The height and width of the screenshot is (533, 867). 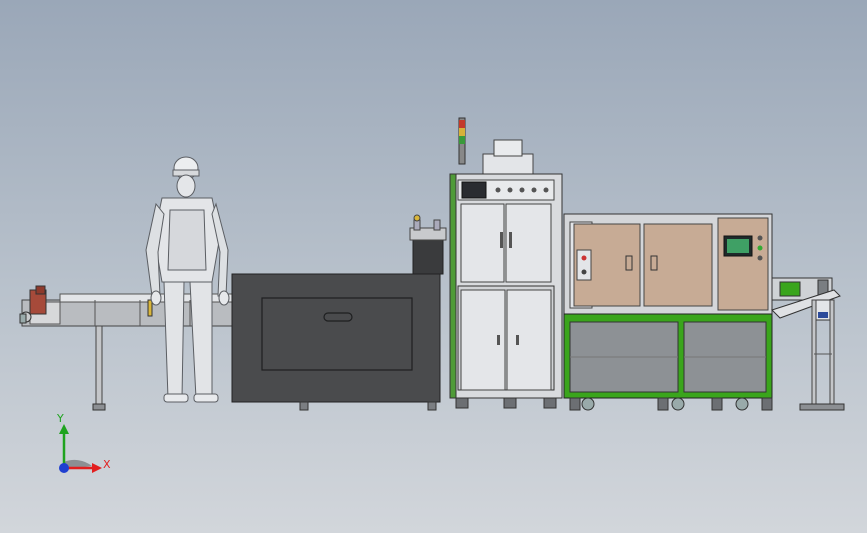 I want to click on glue-pressure-tank, so click(x=428, y=244).